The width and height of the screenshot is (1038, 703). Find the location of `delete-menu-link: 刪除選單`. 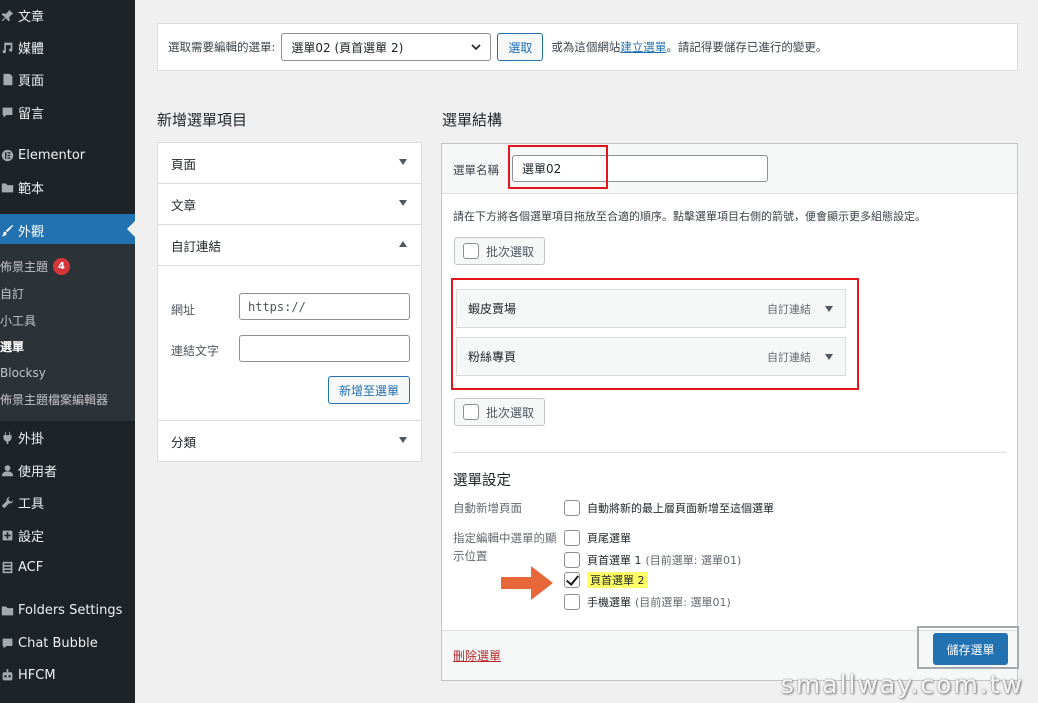

delete-menu-link: 刪除選單 is located at coordinates (477, 655).